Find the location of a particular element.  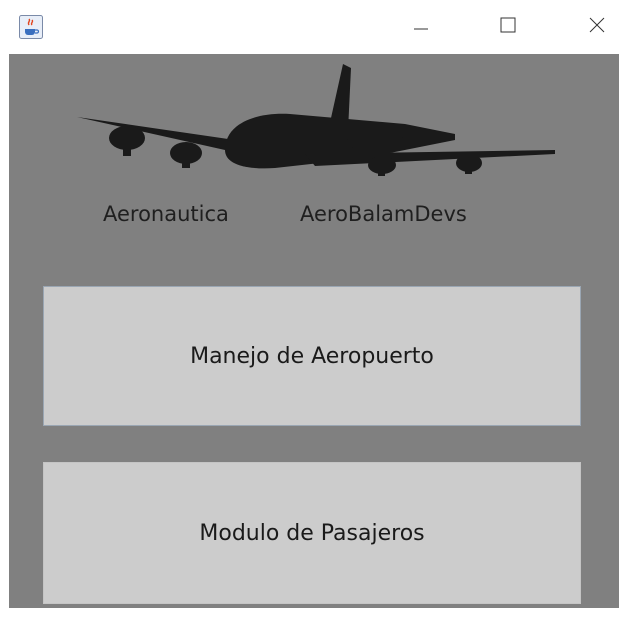

team-name-label: AeroBalamDevs is located at coordinates (383, 214).